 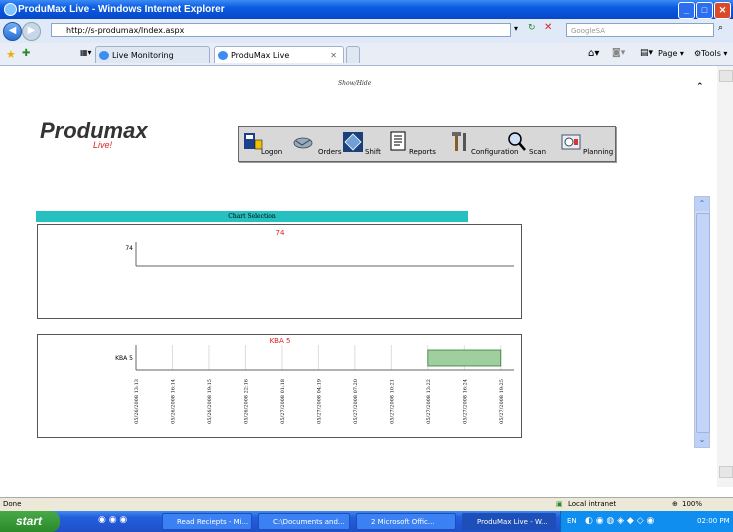 What do you see at coordinates (702, 204) in the screenshot?
I see `frame-scroll-up-icon: ⌃` at bounding box center [702, 204].